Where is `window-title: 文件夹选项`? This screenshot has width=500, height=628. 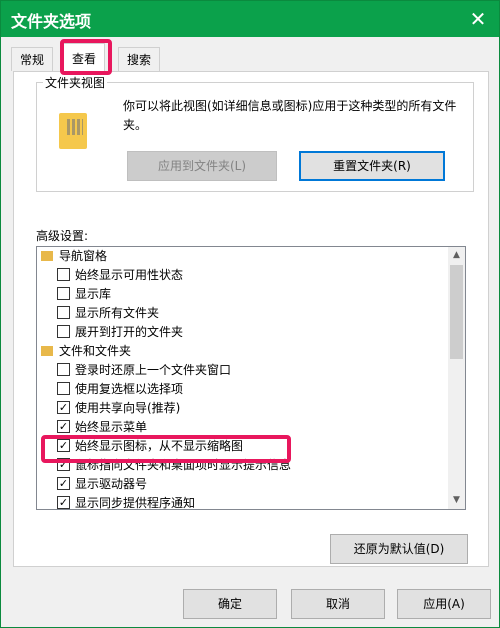 window-title: 文件夹选项 is located at coordinates (51, 21).